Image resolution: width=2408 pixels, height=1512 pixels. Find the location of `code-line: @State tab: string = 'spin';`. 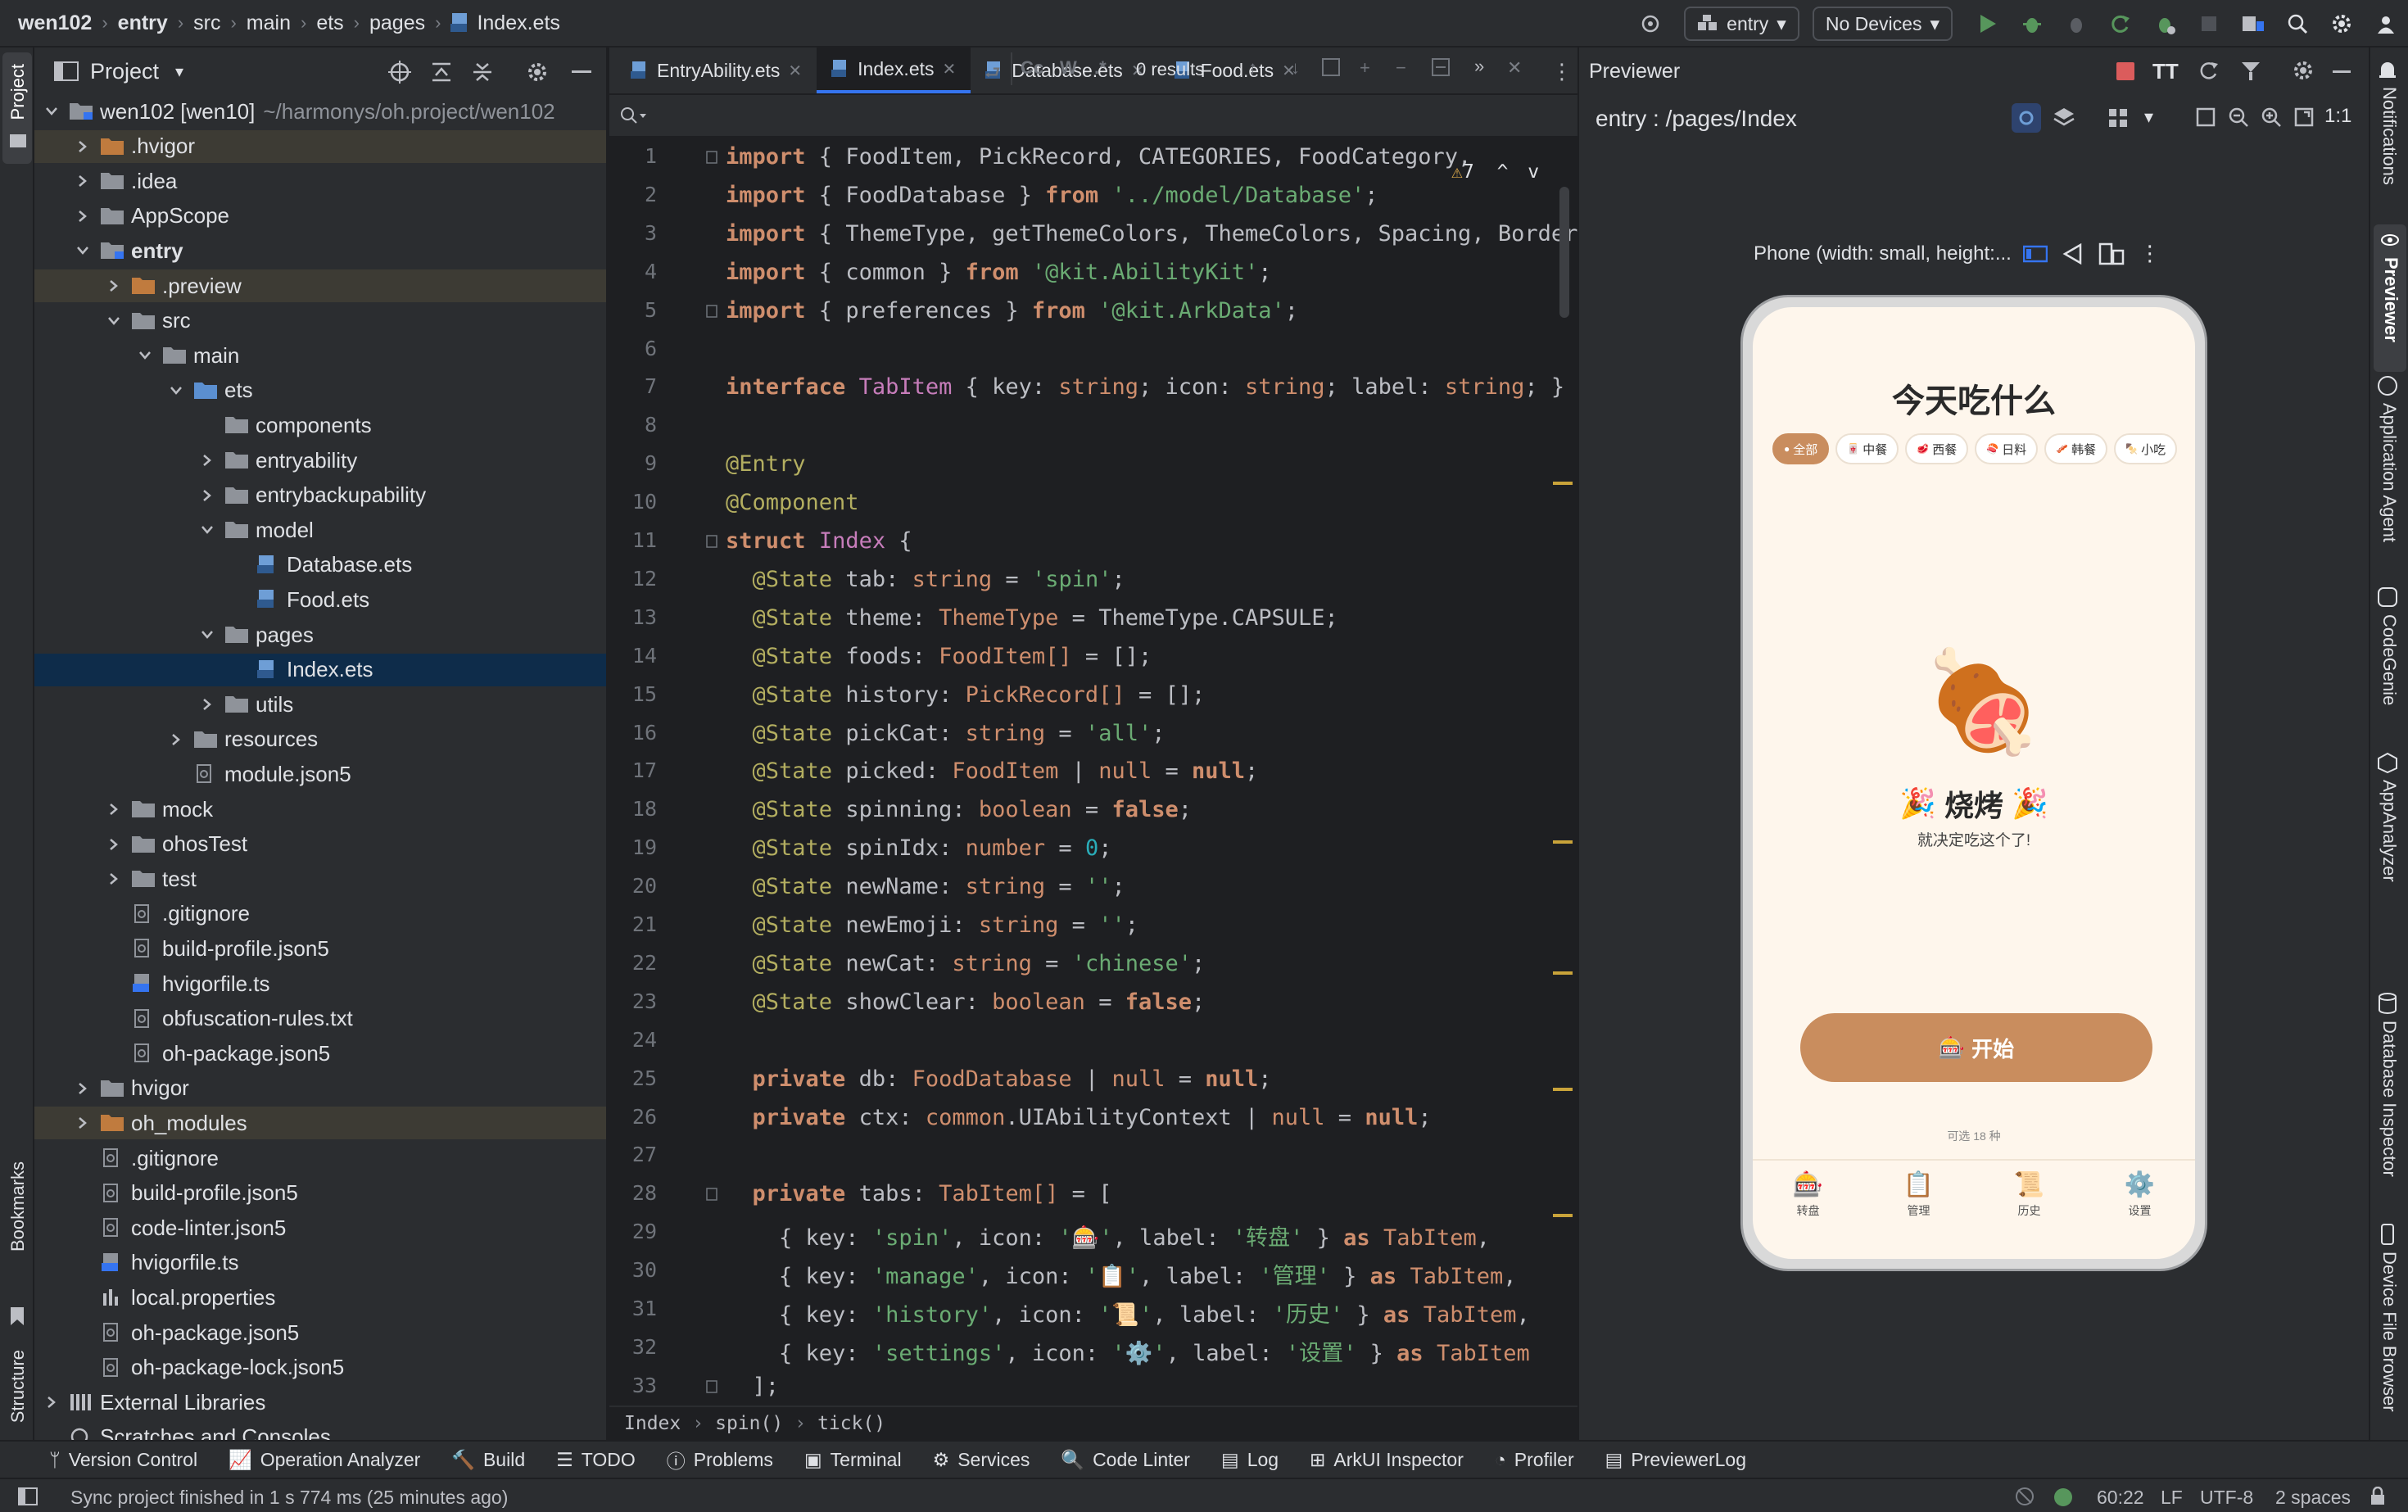

code-line: @State tab: string = 'spin'; is located at coordinates (925, 580).